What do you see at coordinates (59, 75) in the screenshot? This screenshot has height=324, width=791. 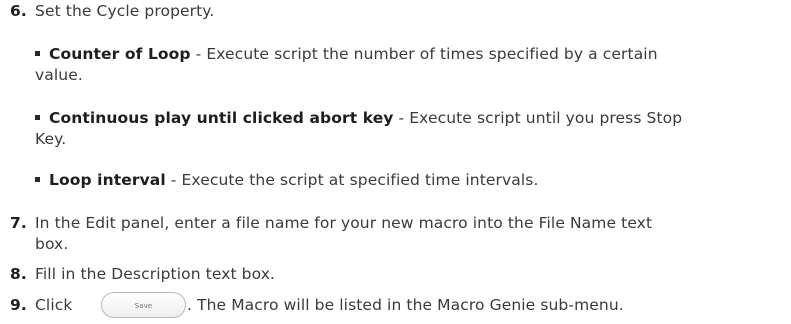 I see `bullet-text-continued: value.` at bounding box center [59, 75].